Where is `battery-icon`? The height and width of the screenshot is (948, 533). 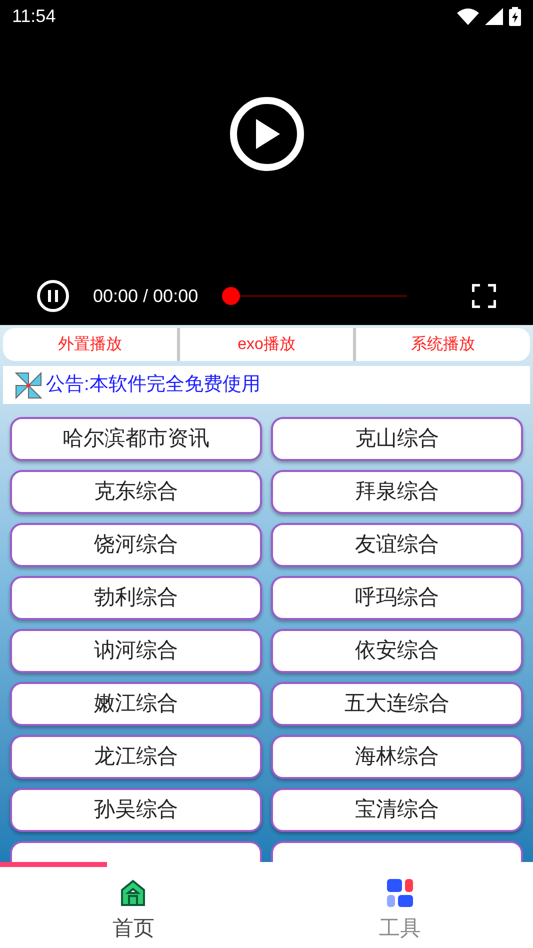
battery-icon is located at coordinates (515, 16).